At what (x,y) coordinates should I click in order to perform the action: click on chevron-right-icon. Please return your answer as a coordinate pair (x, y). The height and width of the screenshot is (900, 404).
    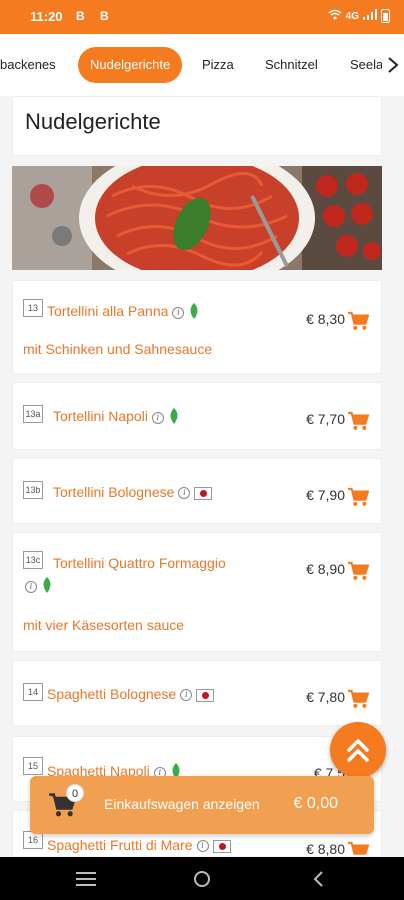
    Looking at the image, I should click on (393, 65).